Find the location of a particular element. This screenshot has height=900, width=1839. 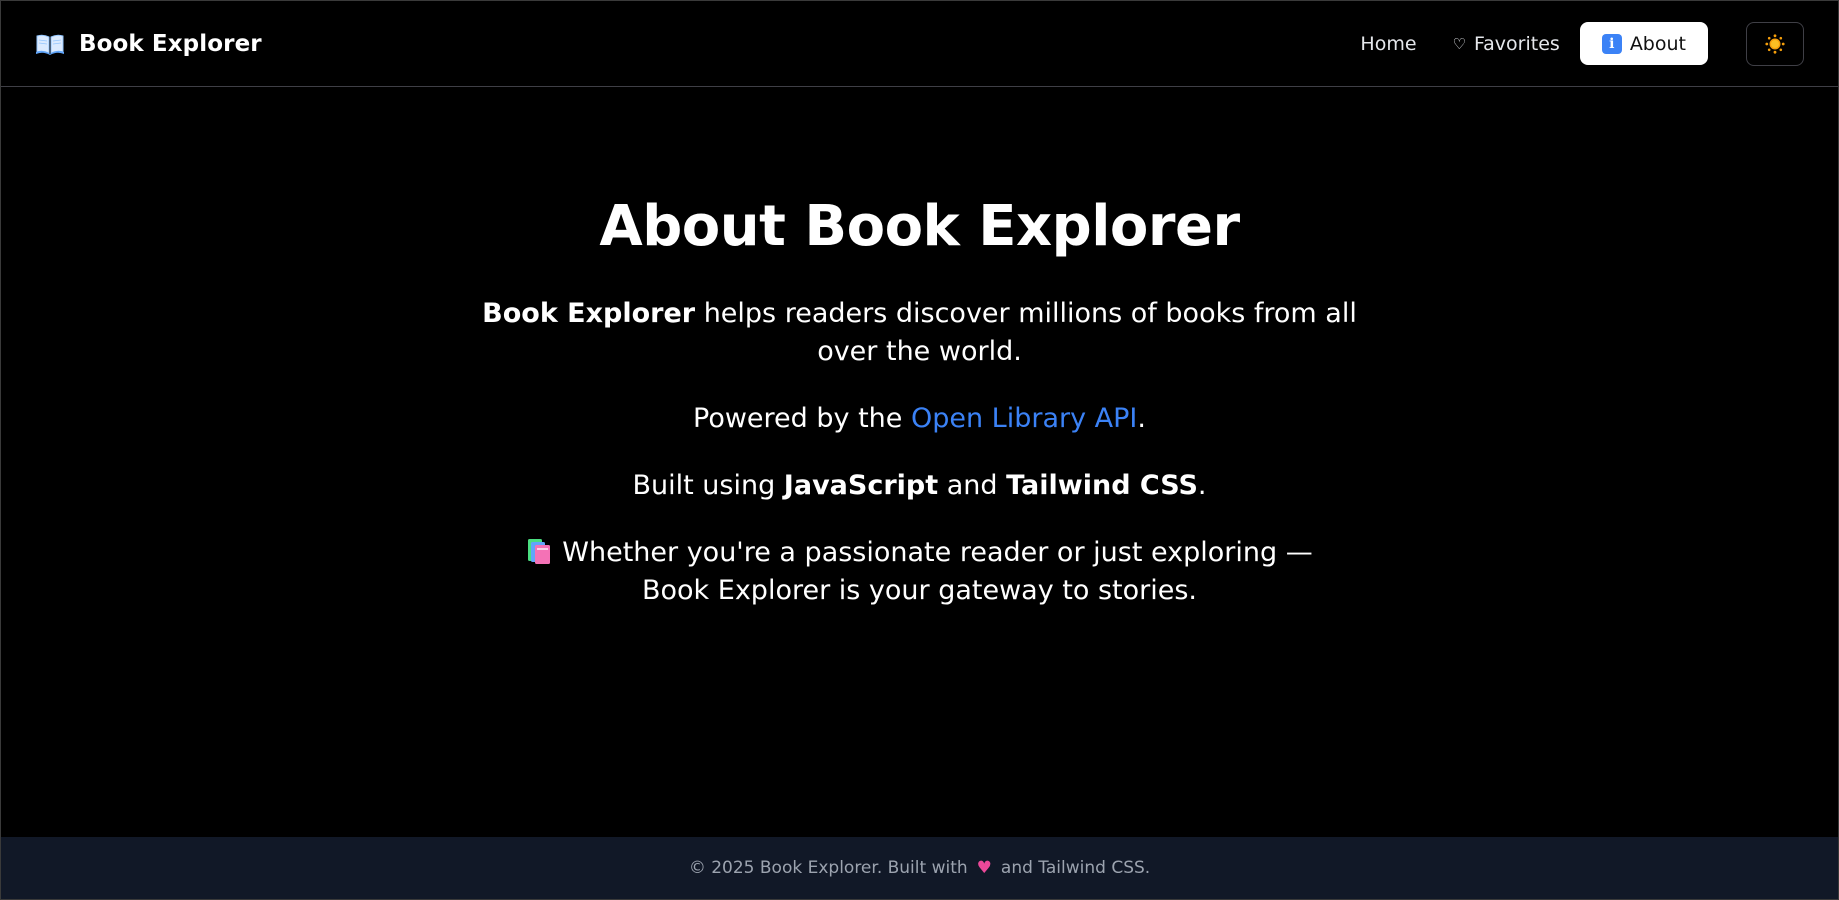

tech-javascript: JavaScript is located at coordinates (861, 485).